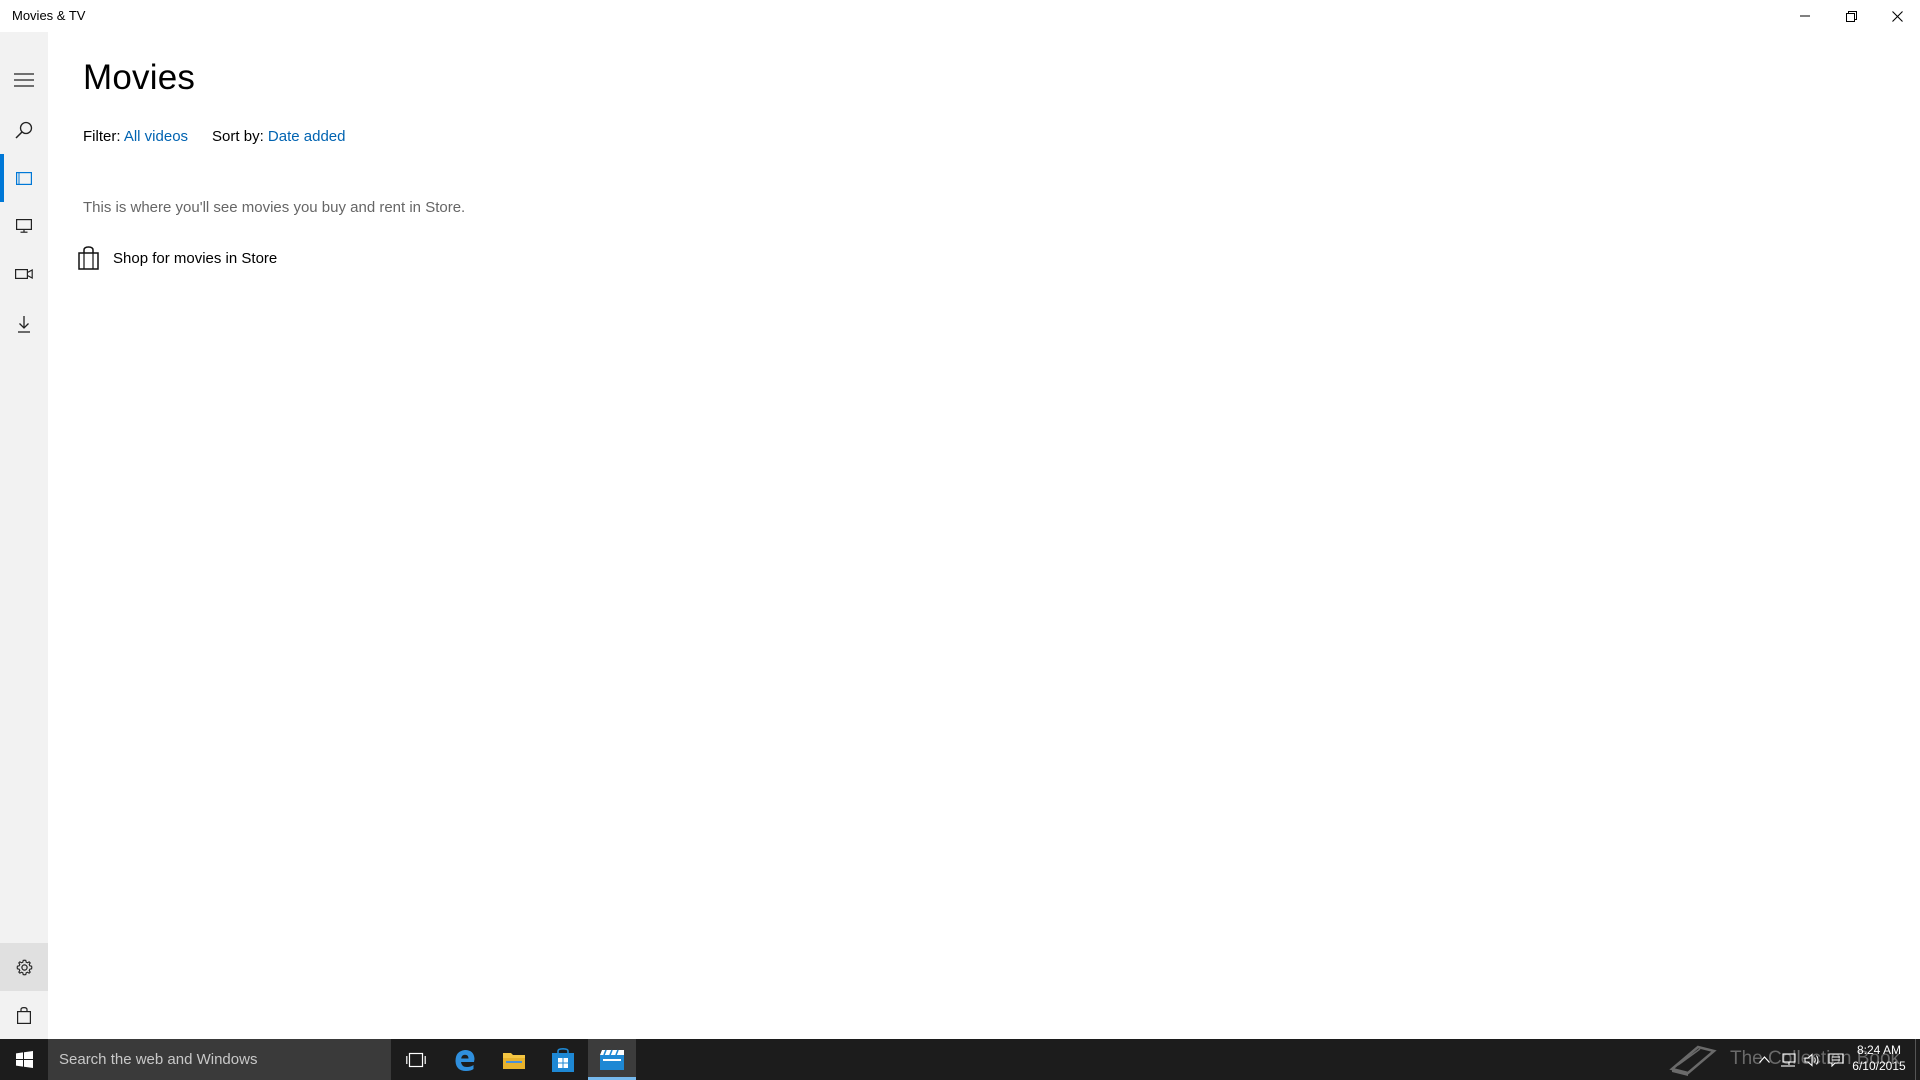 This screenshot has width=1920, height=1080. Describe the element at coordinates (1879, 1066) in the screenshot. I see `clock-date: 6/10/2015` at that location.